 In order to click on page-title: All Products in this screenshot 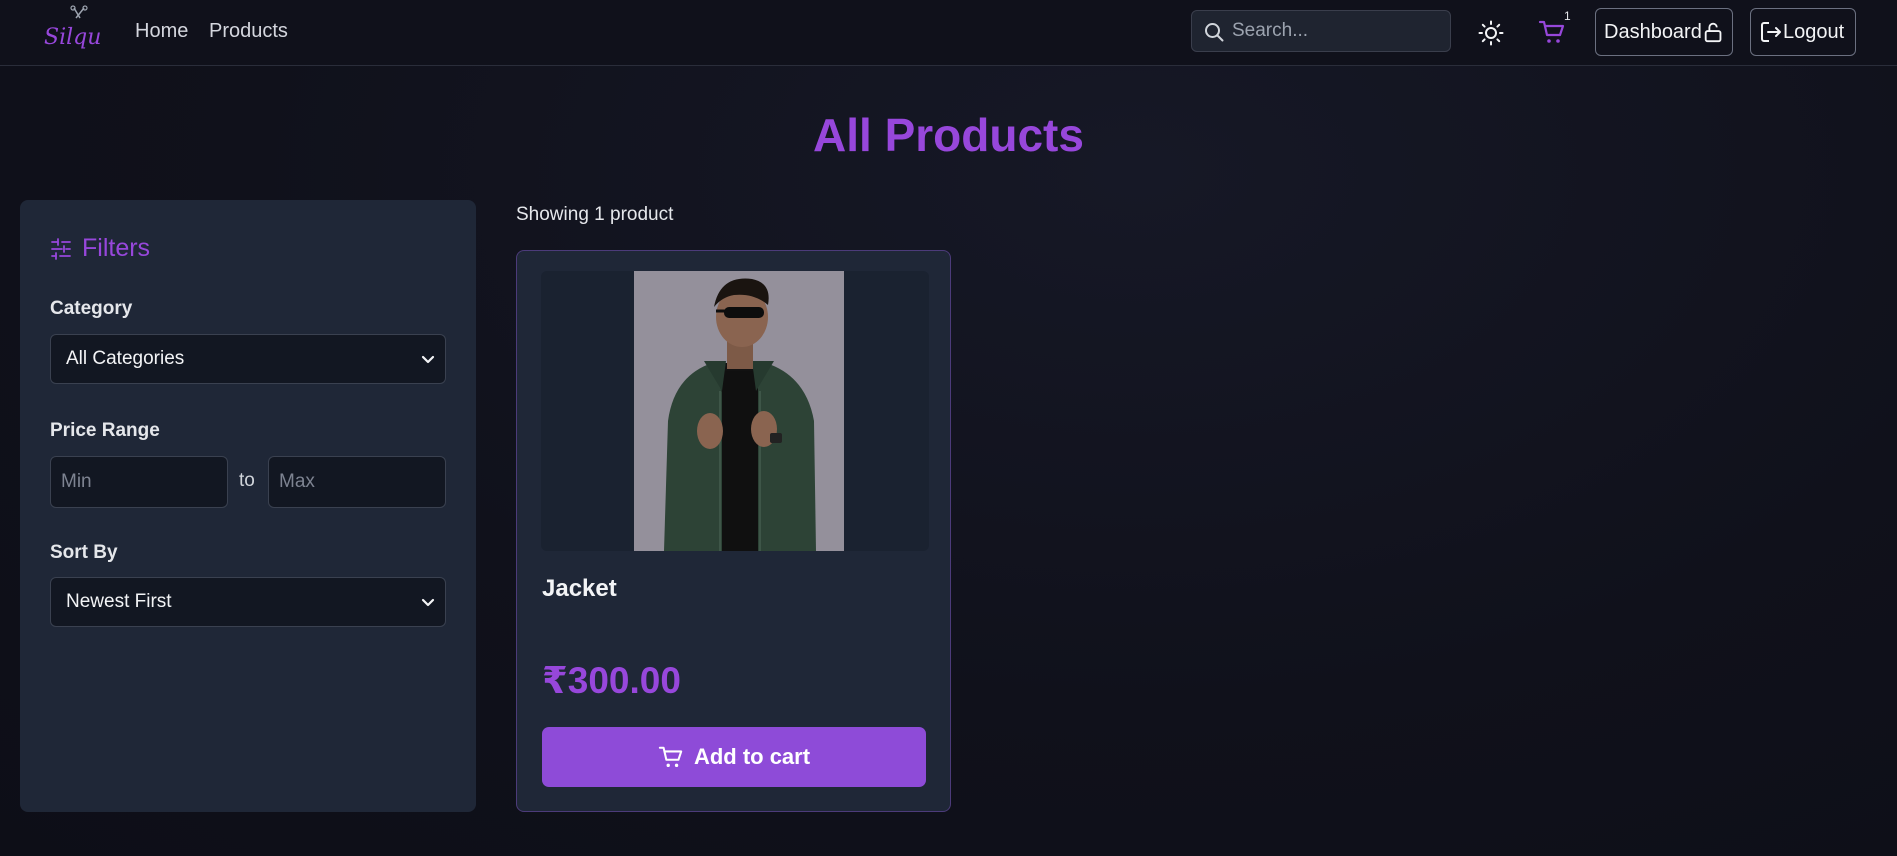, I will do `click(948, 135)`.